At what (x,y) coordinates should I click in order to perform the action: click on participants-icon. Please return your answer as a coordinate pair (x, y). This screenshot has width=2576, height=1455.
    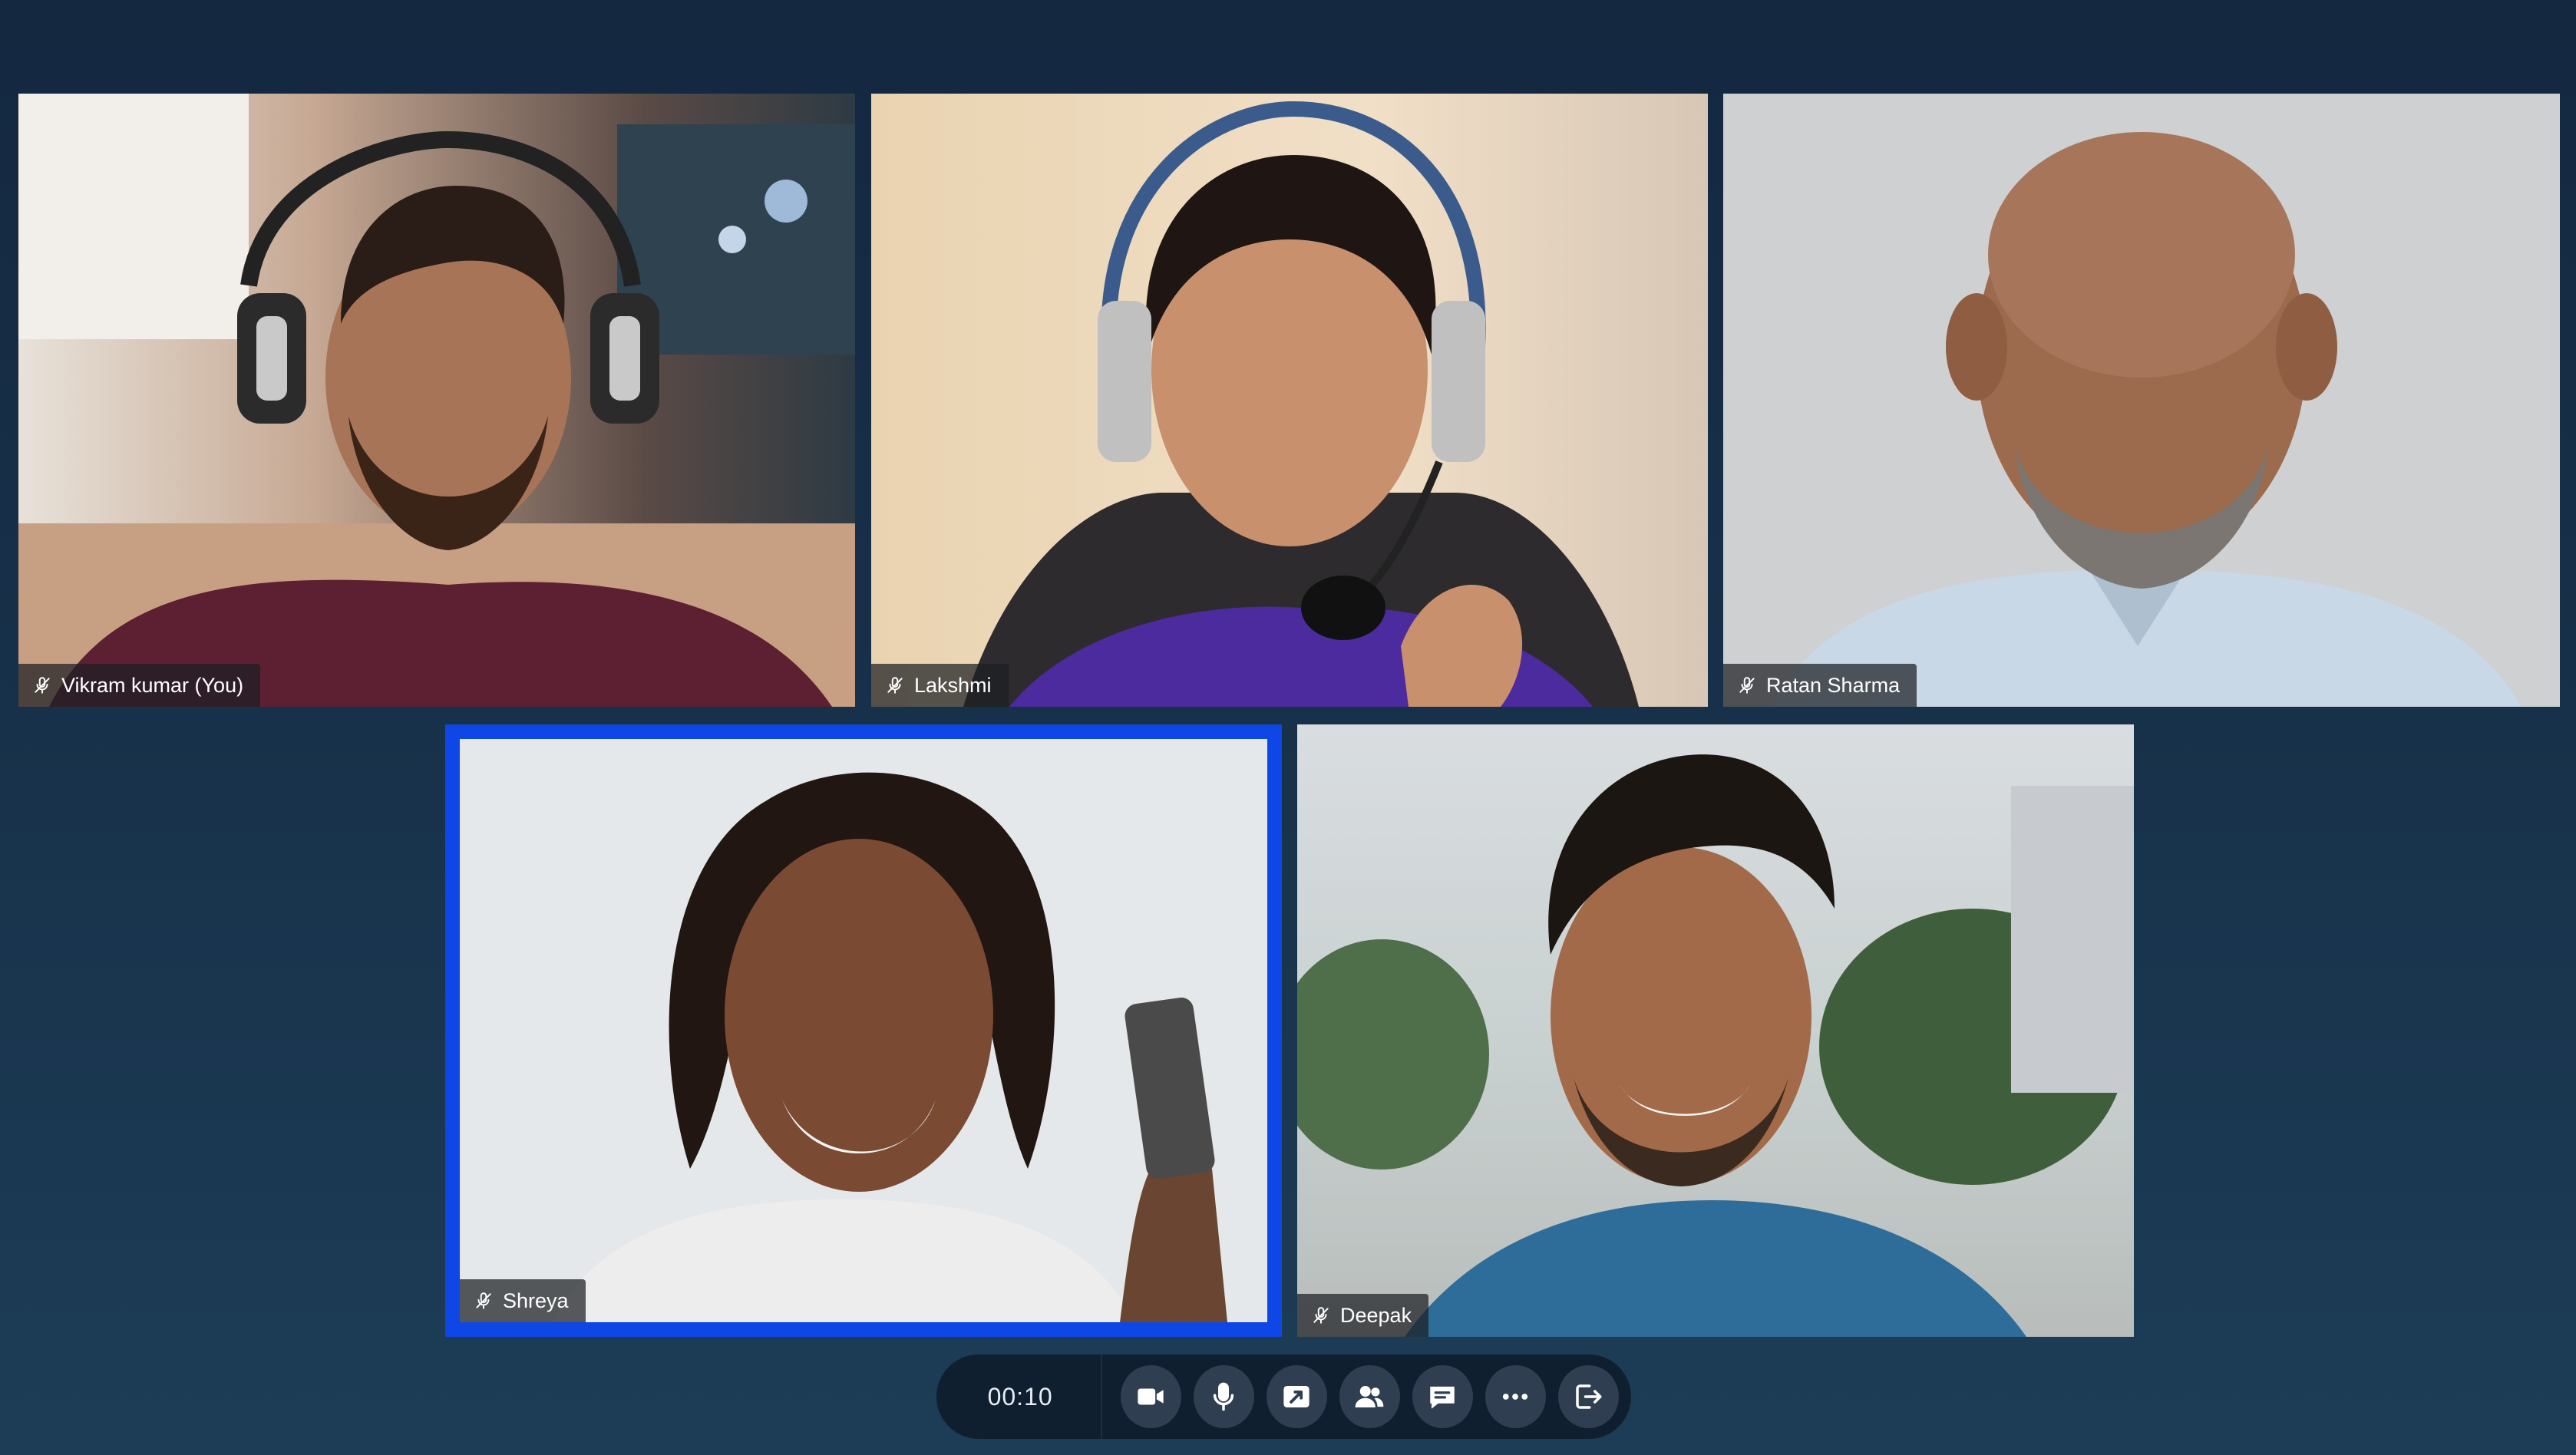
    Looking at the image, I should click on (1369, 1396).